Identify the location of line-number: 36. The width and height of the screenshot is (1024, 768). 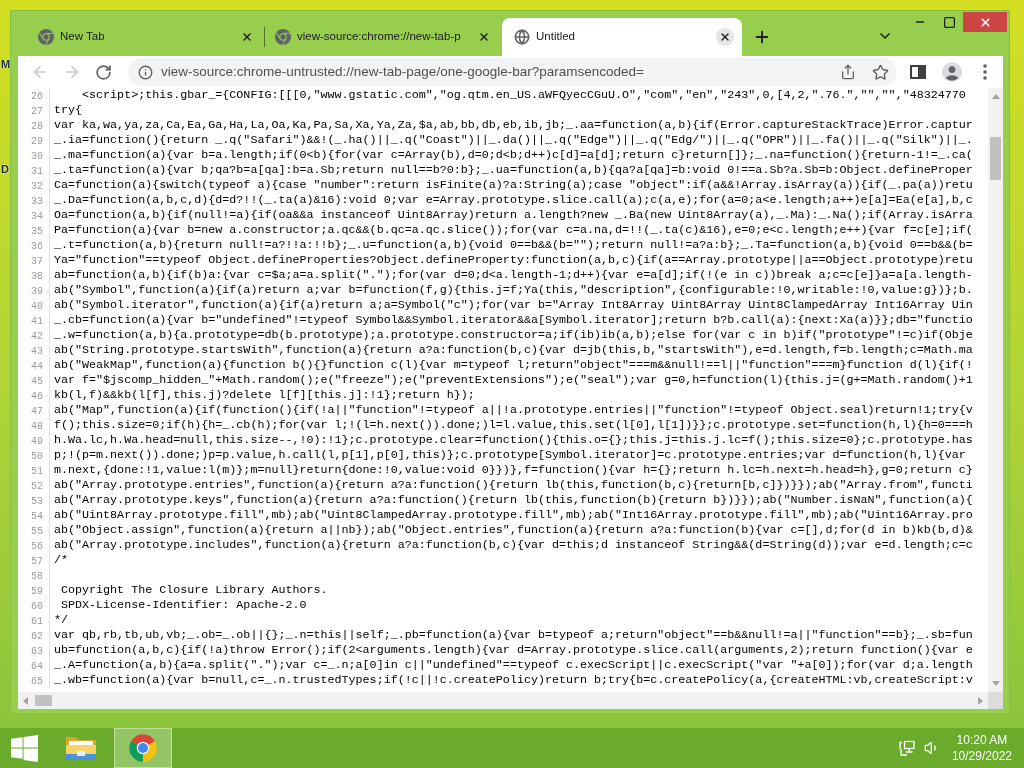
(37, 246).